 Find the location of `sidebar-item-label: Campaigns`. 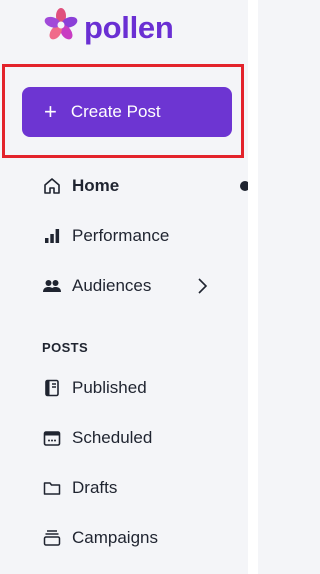

sidebar-item-label: Campaigns is located at coordinates (115, 537).